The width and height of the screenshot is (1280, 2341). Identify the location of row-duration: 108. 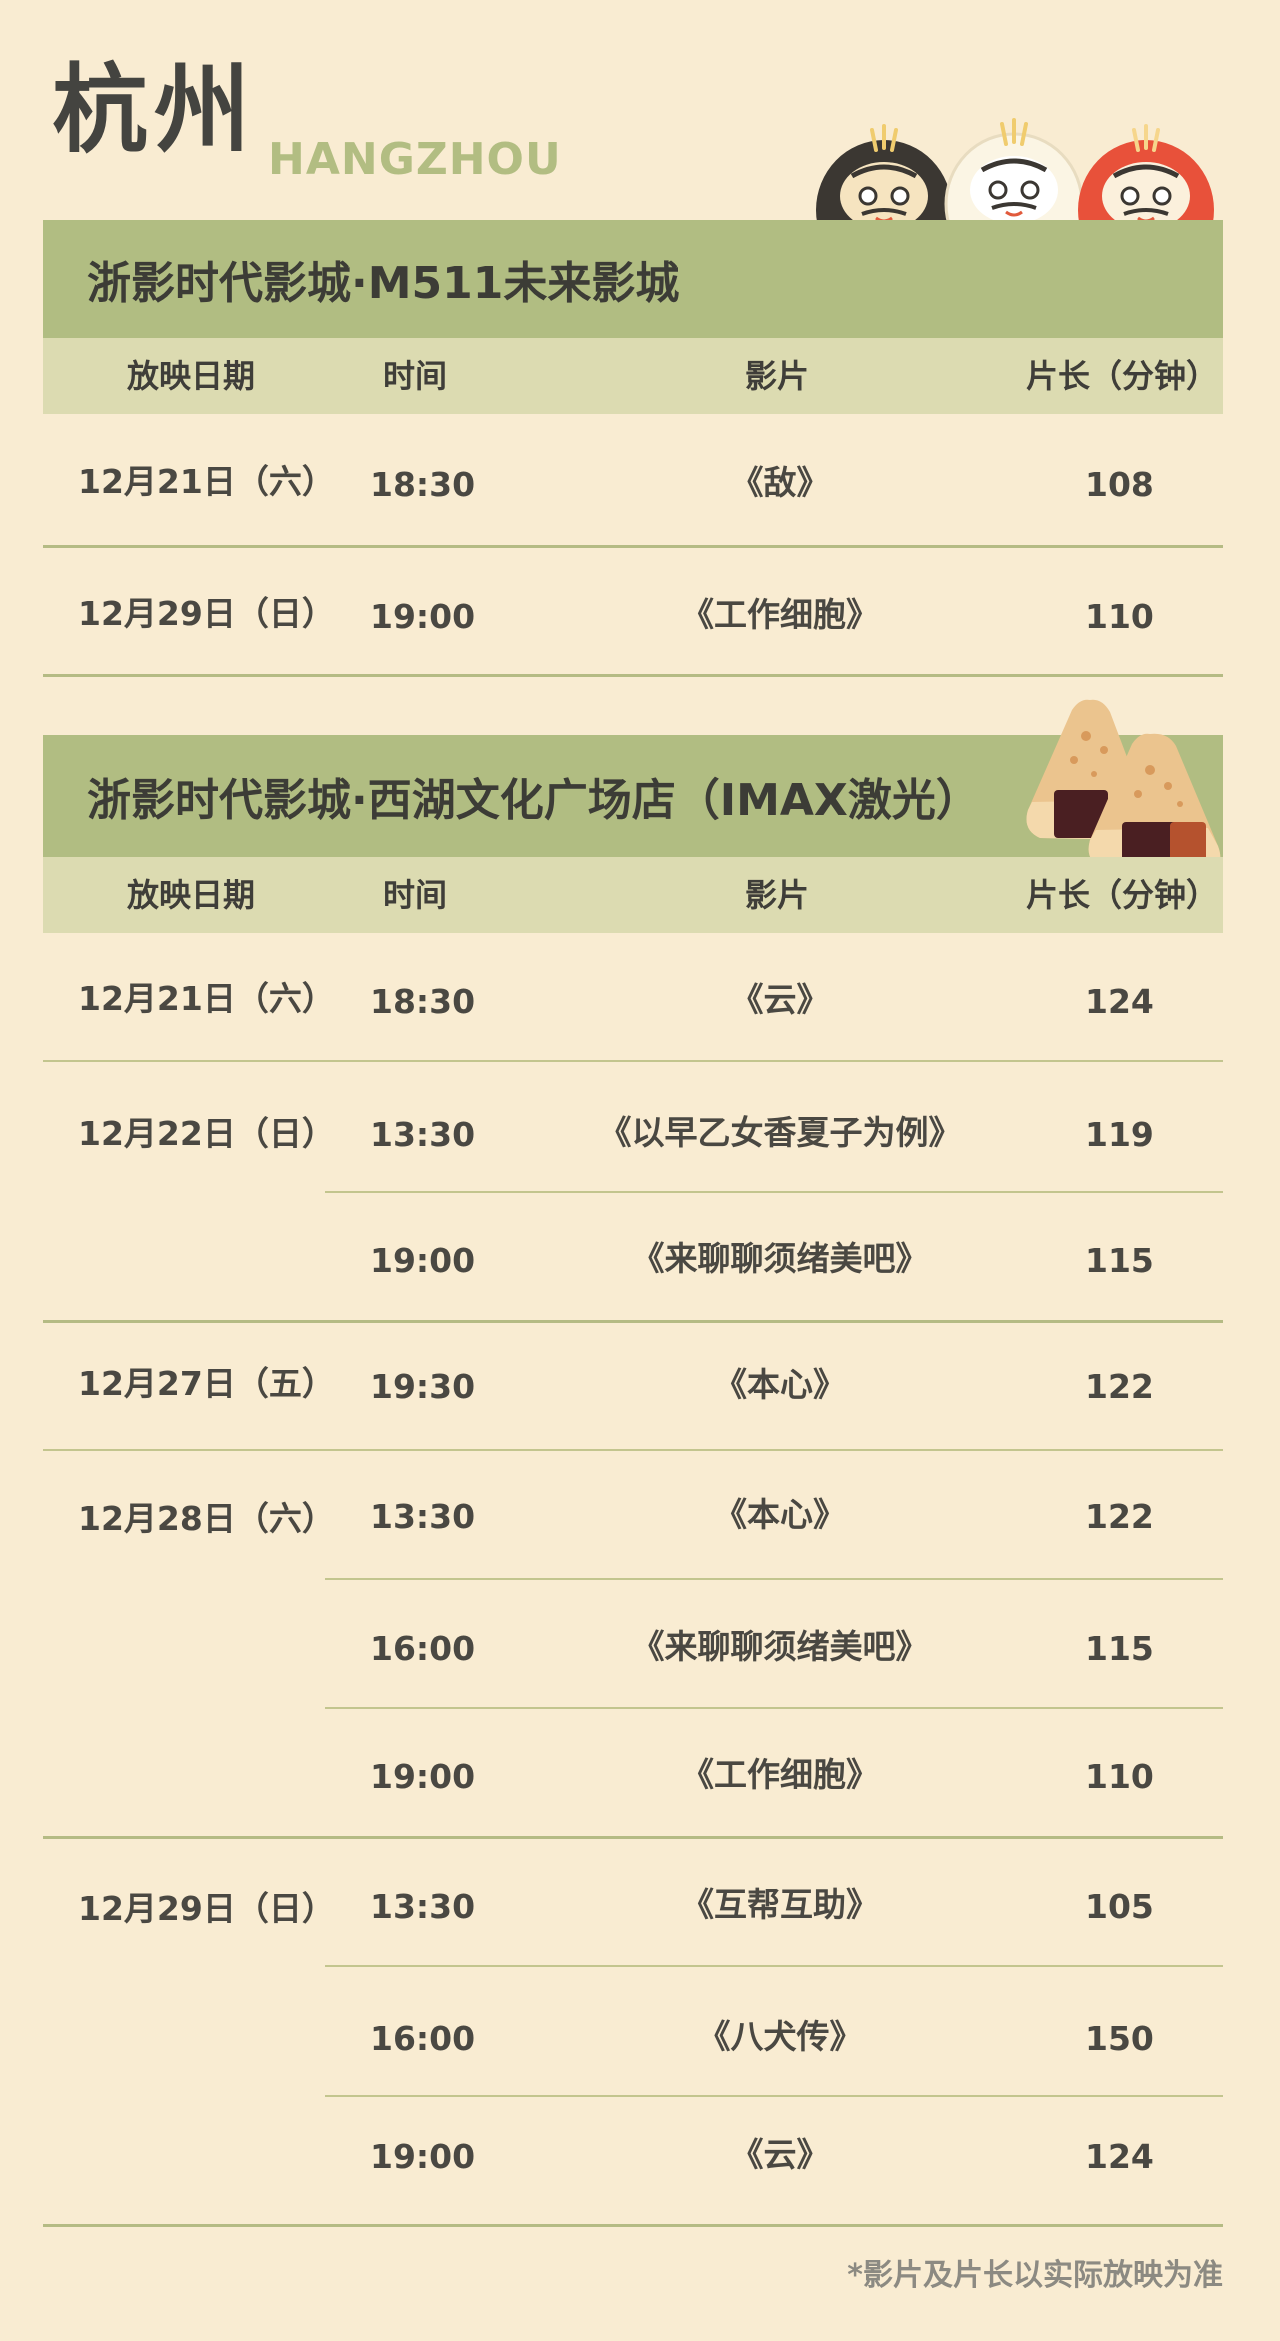
(1119, 484).